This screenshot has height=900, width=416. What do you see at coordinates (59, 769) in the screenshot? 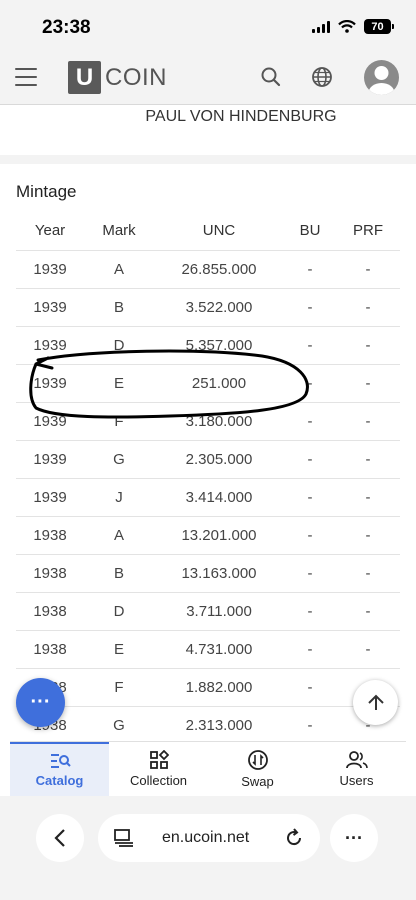
I see `nav-catalog: Catalog` at bounding box center [59, 769].